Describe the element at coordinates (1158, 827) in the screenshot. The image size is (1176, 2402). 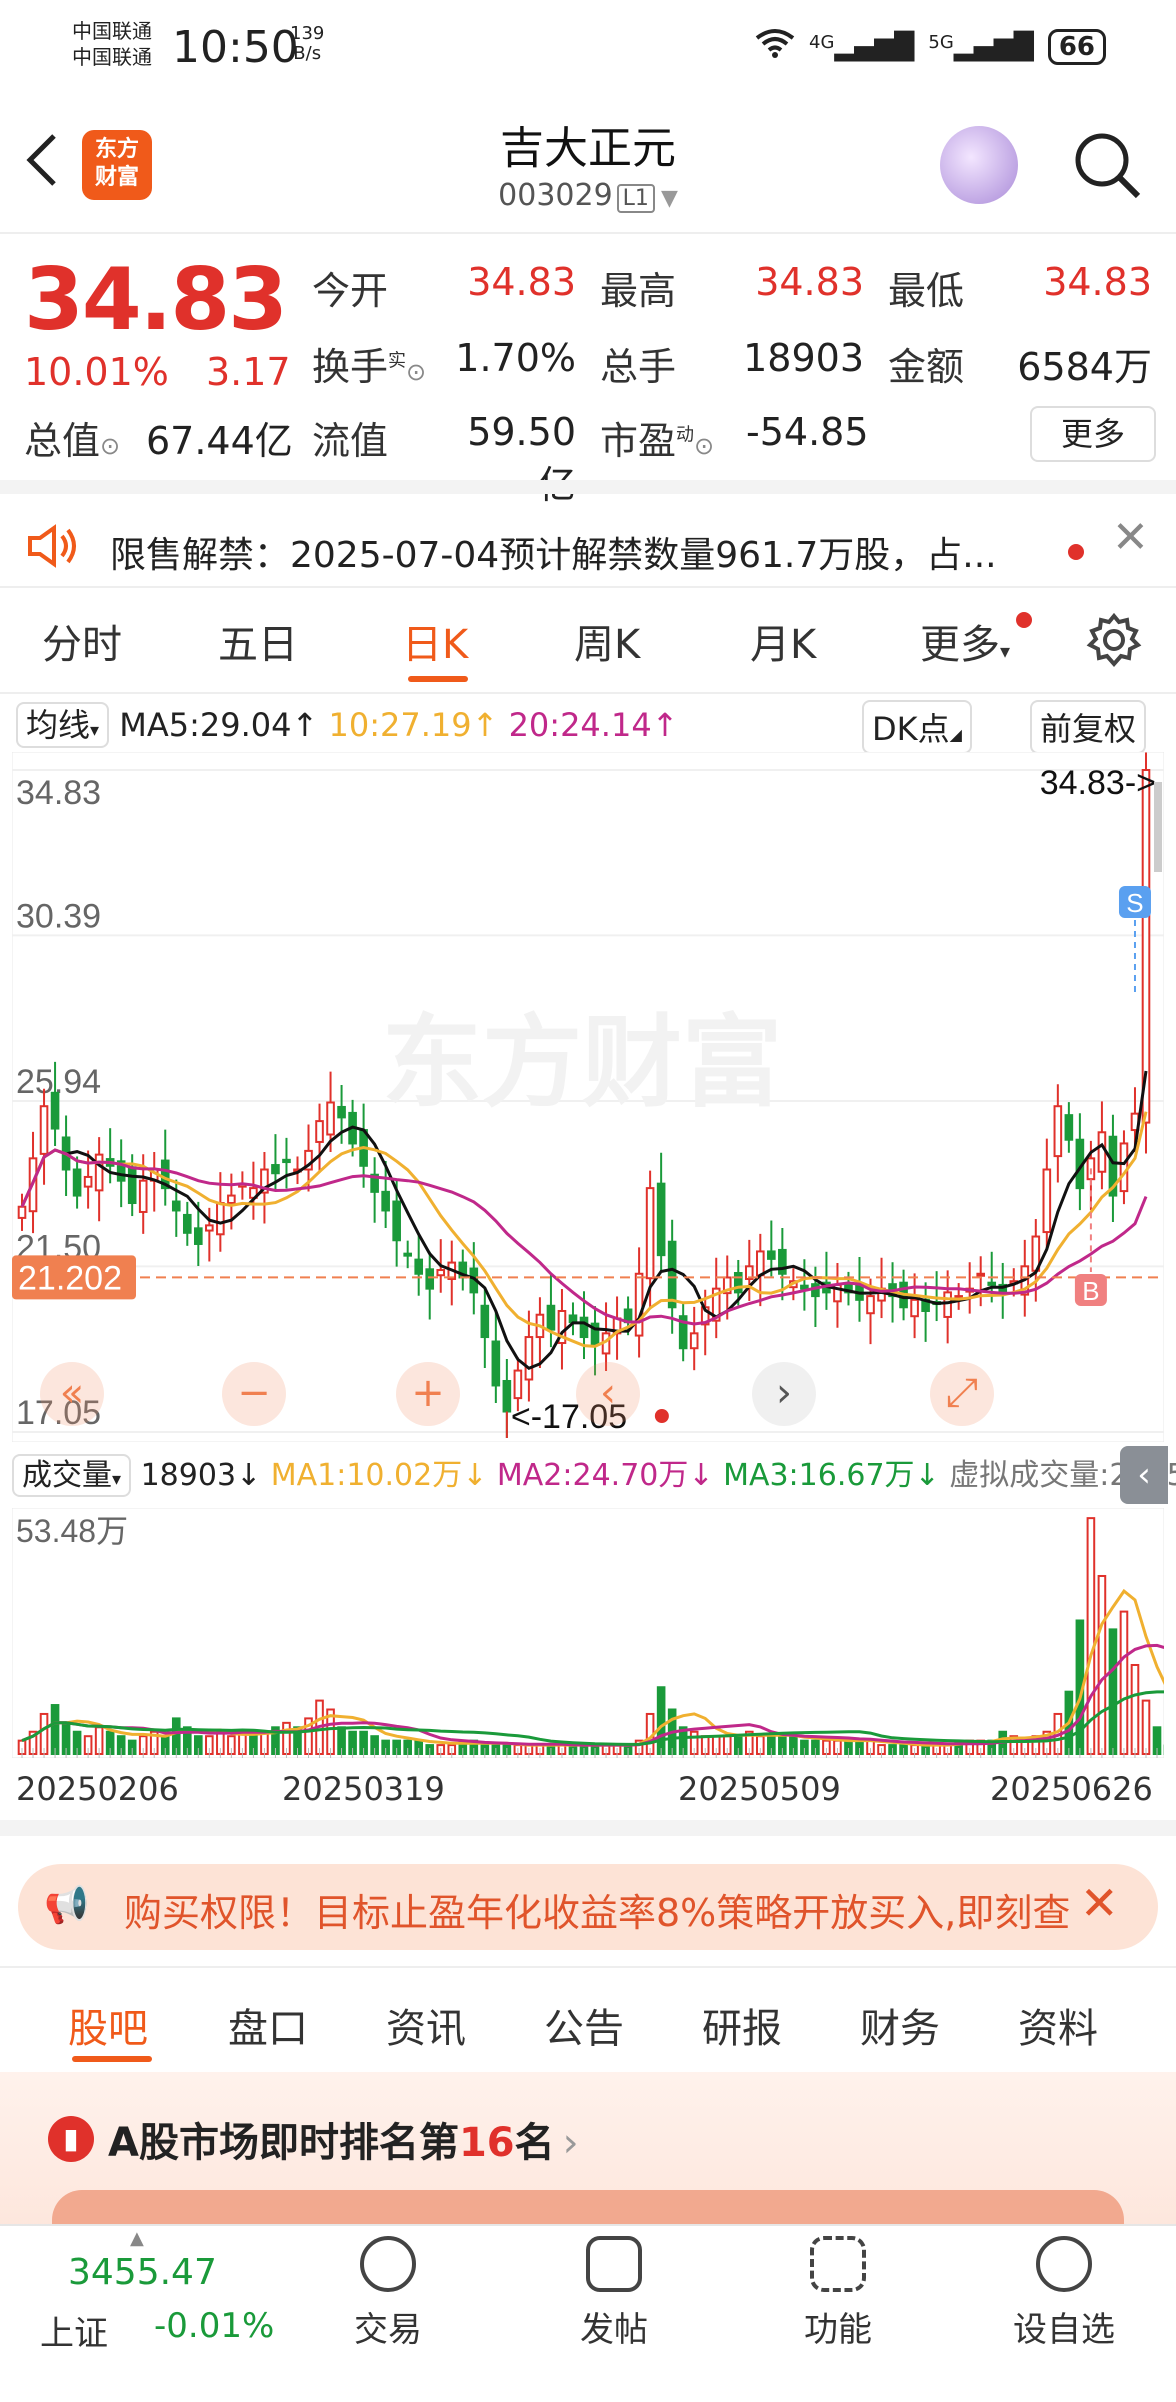
I see `scroll-indicator` at that location.